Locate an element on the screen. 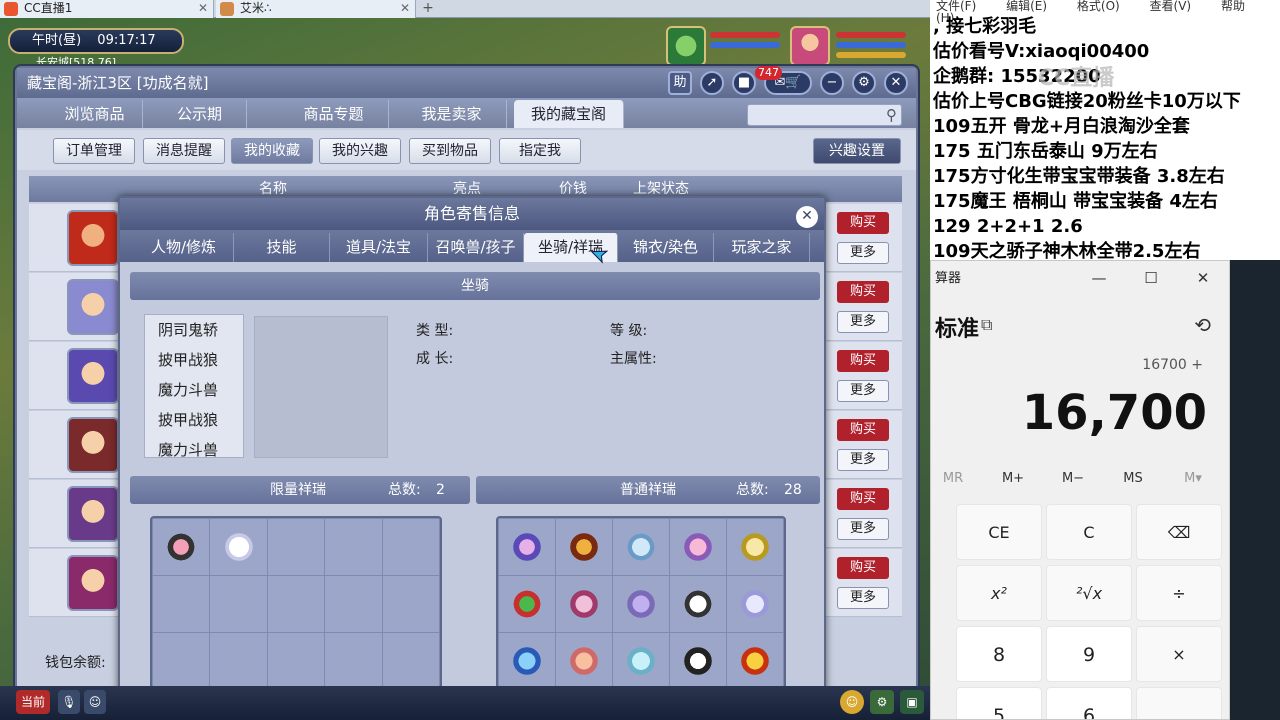 This screenshot has height=720, width=1280. minimize-icon: — is located at coordinates (1099, 279).